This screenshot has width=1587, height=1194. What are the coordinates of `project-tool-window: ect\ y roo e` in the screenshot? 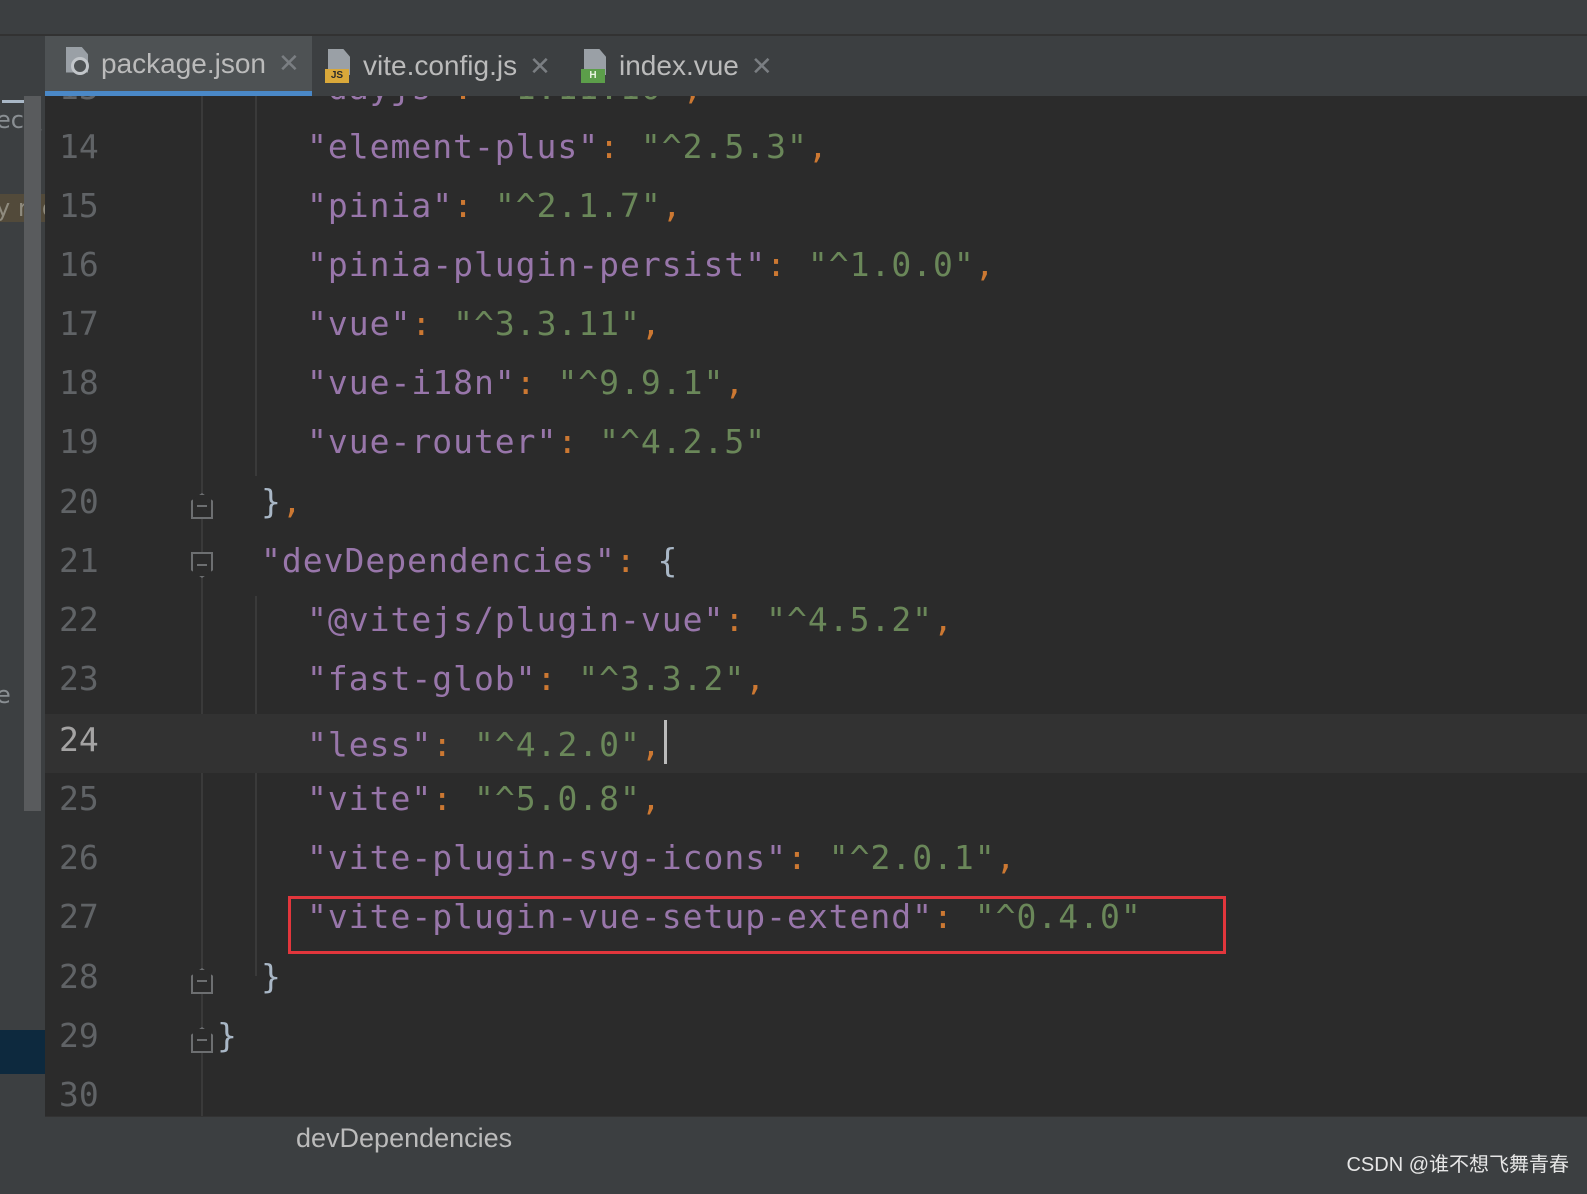 It's located at (22, 600).